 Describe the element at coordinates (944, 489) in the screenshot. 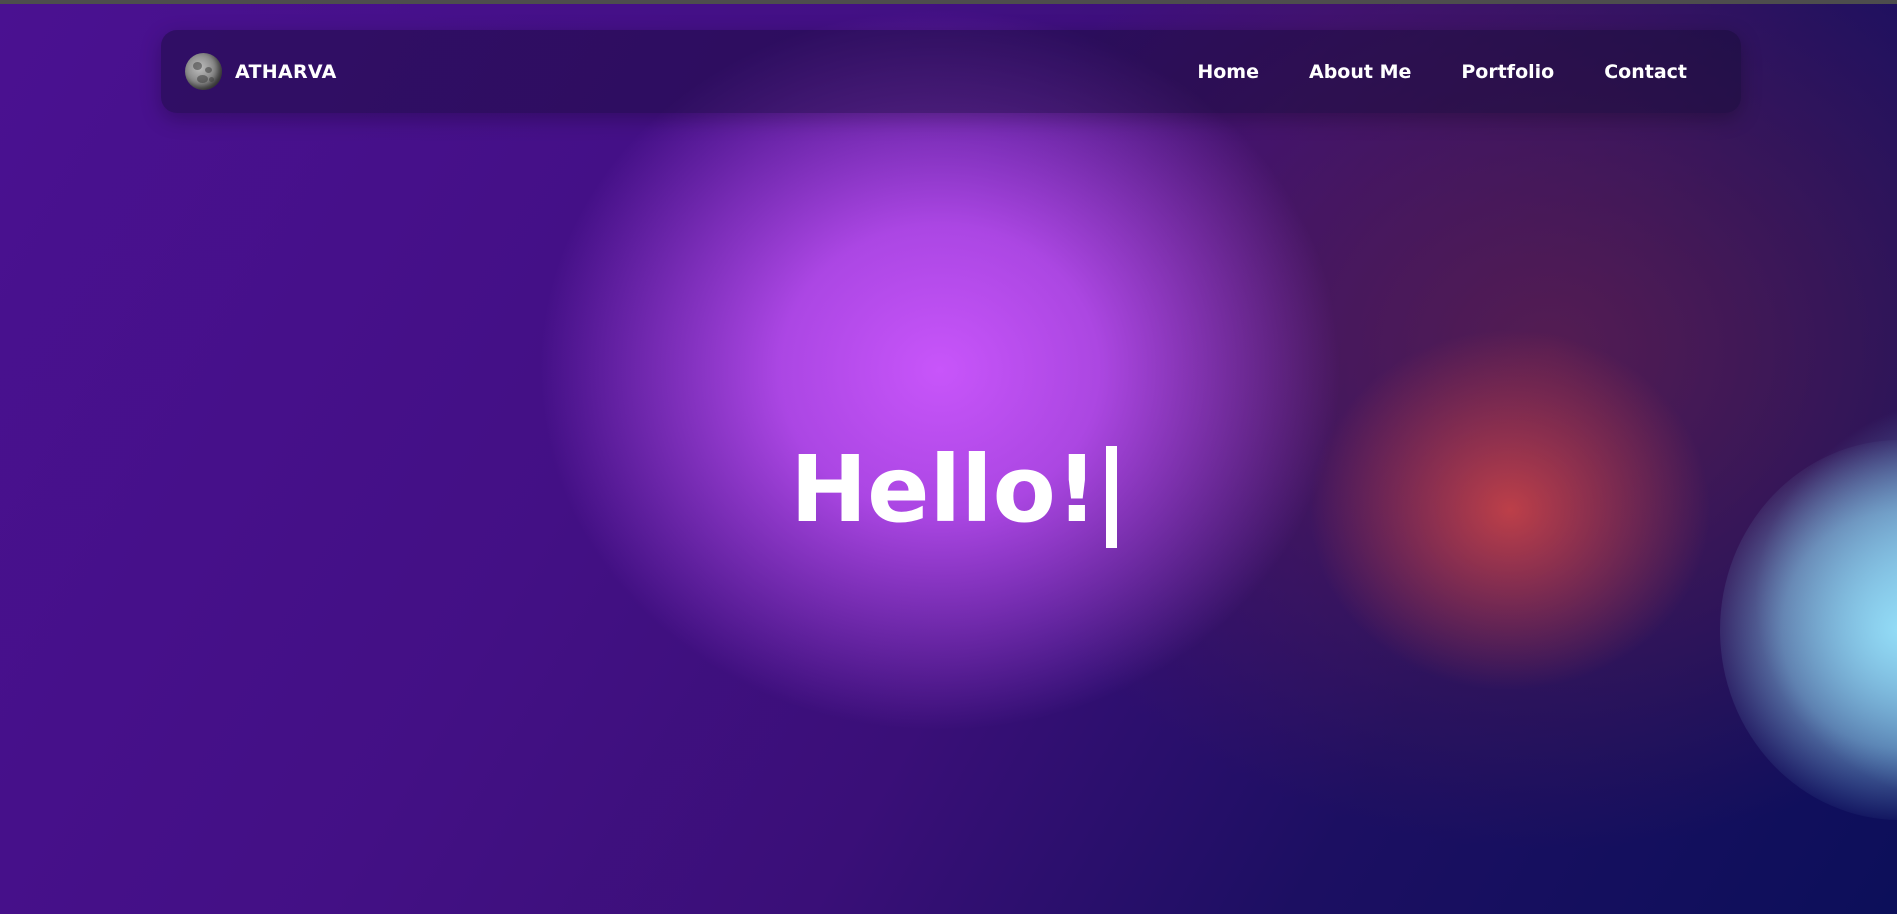

I see `hero-greeting: Hello!` at that location.